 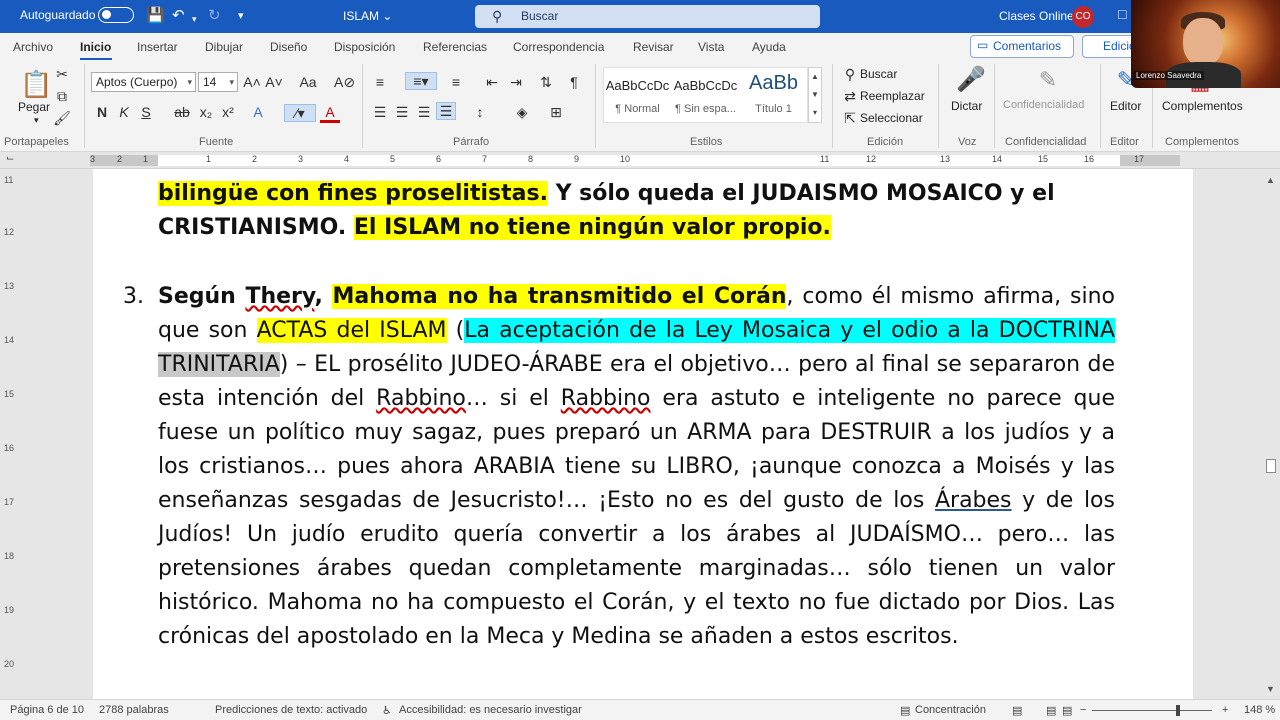 What do you see at coordinates (815, 95) in the screenshot?
I see `styles-scroll: ▲ ▼ ▾` at bounding box center [815, 95].